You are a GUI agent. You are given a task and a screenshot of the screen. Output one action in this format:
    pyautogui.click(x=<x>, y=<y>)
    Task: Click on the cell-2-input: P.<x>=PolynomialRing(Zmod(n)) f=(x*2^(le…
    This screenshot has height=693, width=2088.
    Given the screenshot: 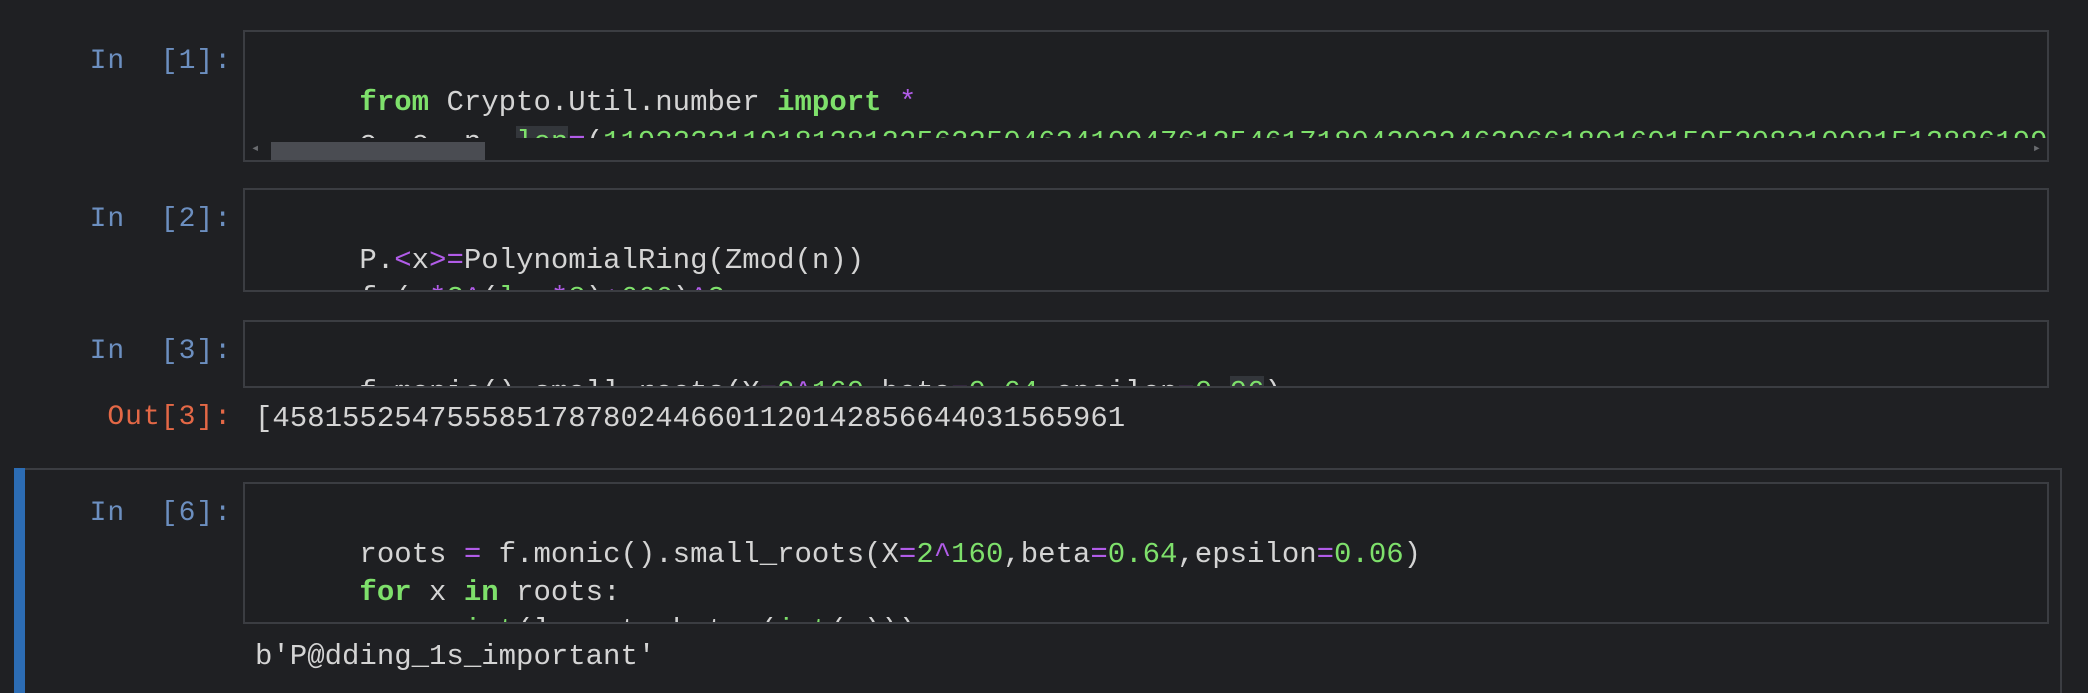 What is the action you would take?
    pyautogui.click(x=1146, y=240)
    